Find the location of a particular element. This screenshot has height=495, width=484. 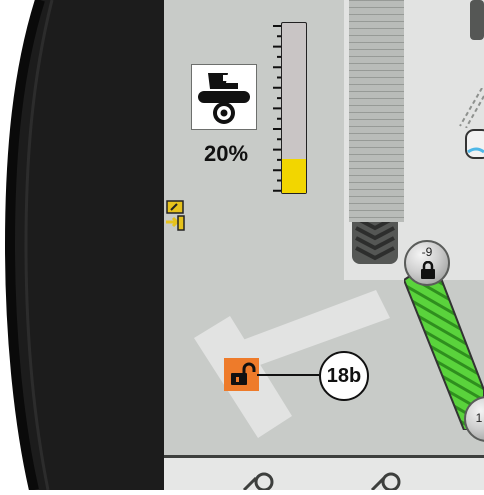

unlock-icon is located at coordinates (243, 373).